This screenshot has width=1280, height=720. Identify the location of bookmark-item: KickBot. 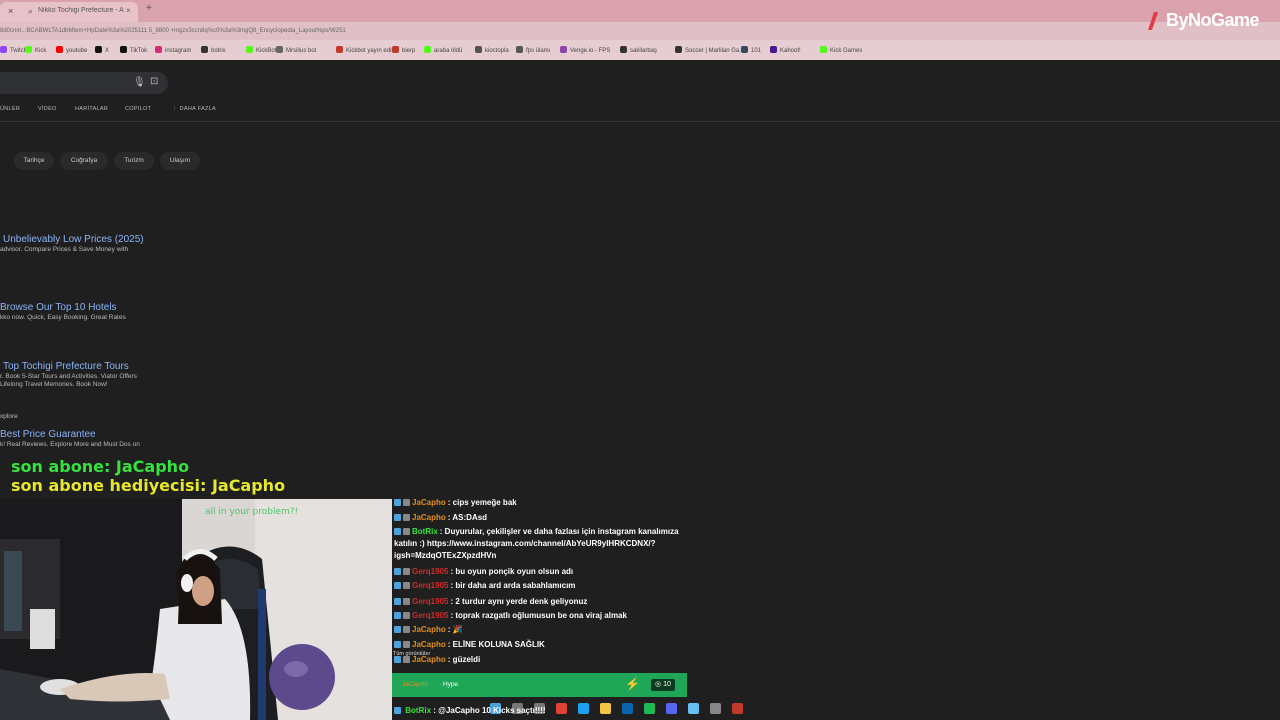
(261, 50).